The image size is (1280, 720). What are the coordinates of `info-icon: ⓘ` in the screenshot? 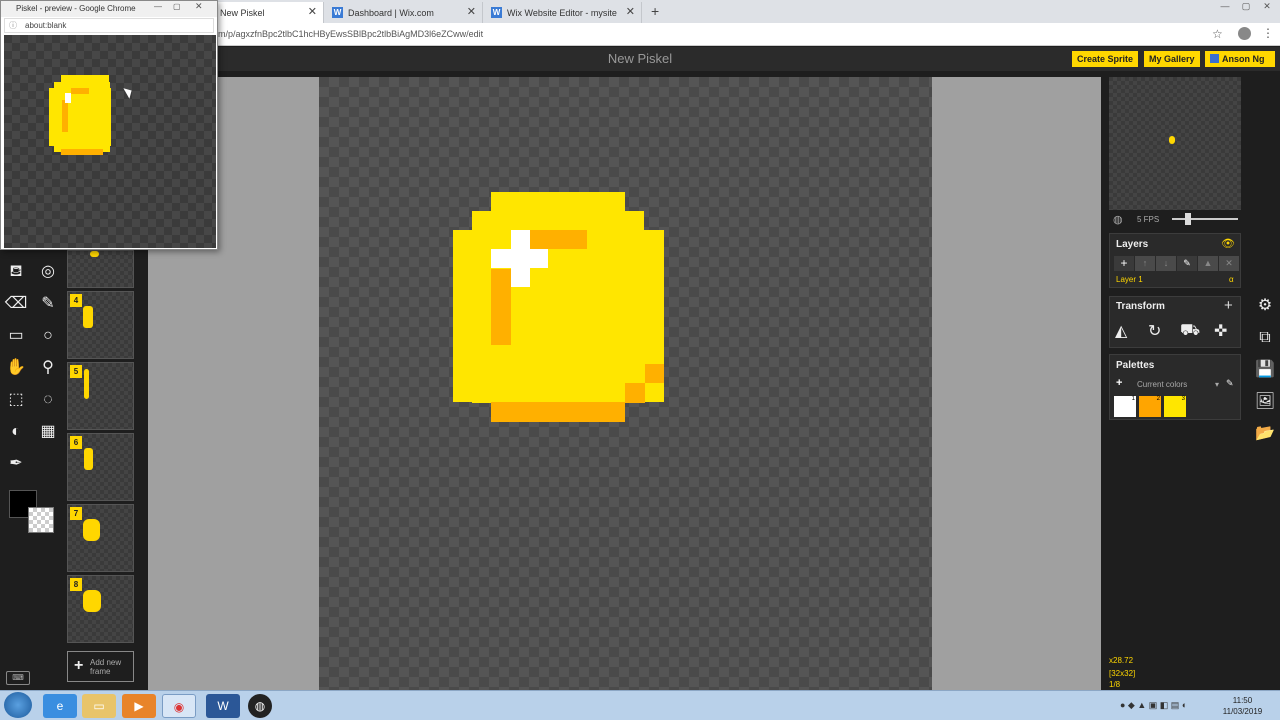 It's located at (13, 25).